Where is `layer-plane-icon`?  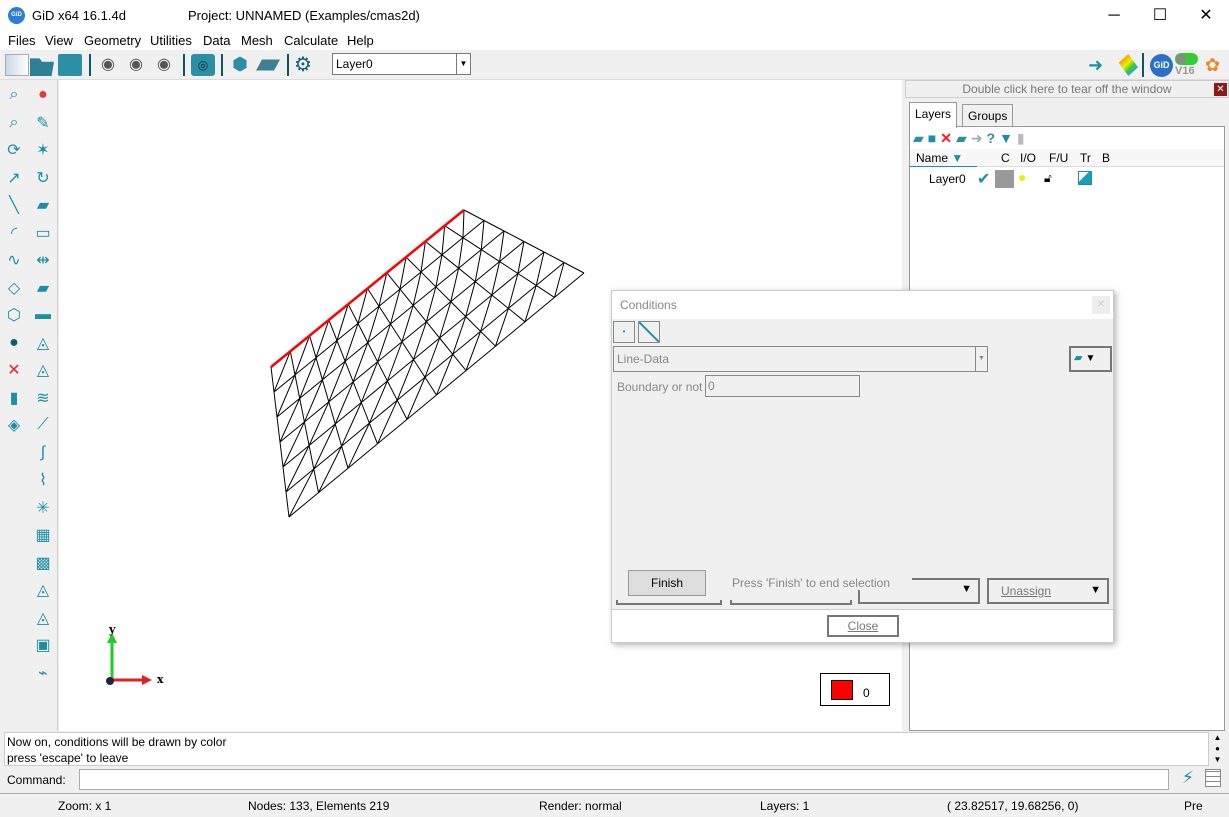
layer-plane-icon is located at coordinates (268, 65).